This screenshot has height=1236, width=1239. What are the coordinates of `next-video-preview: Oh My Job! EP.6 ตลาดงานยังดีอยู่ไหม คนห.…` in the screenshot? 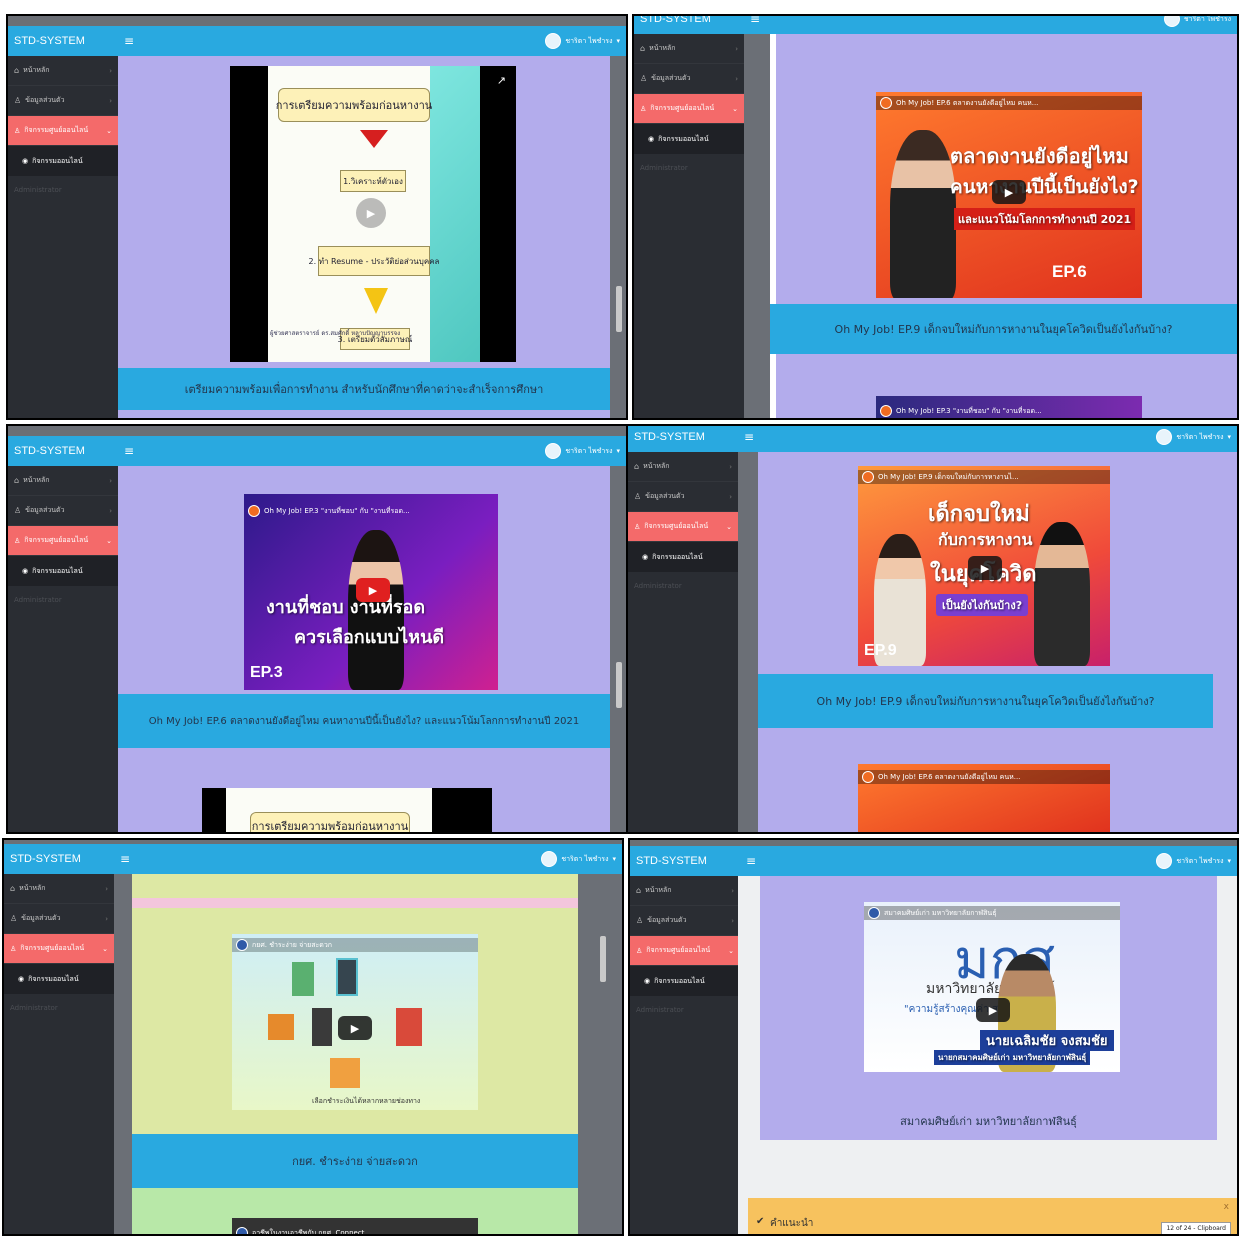 It's located at (984, 798).